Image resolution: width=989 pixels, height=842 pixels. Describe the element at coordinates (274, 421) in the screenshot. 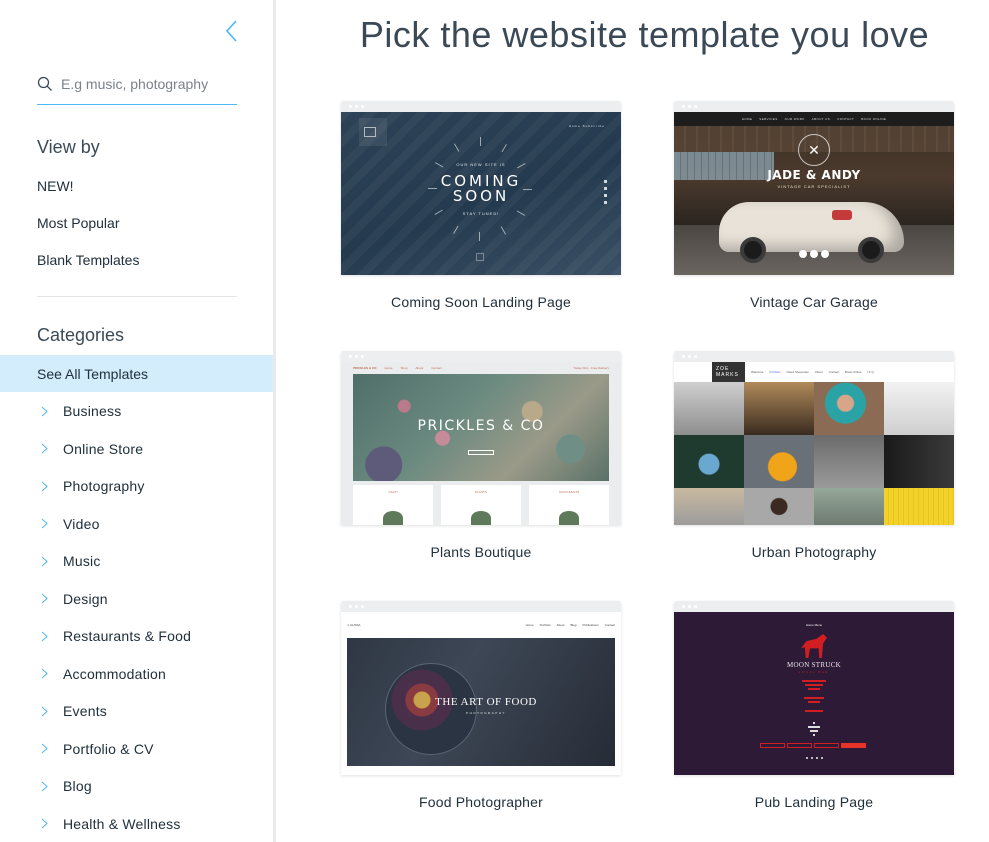

I see `sidebar-scrollbar` at that location.